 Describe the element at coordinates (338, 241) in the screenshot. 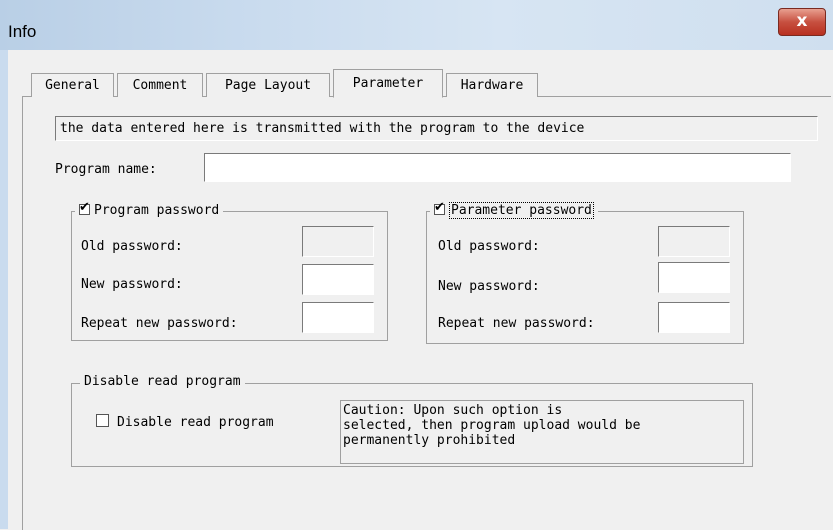

I see `program-old-password-input` at that location.